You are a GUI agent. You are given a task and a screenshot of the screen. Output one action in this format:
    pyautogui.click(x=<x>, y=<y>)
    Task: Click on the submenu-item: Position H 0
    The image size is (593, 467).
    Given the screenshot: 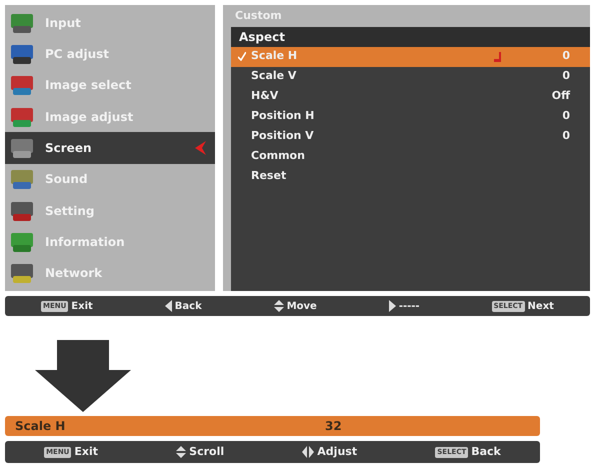 What is the action you would take?
    pyautogui.click(x=410, y=116)
    